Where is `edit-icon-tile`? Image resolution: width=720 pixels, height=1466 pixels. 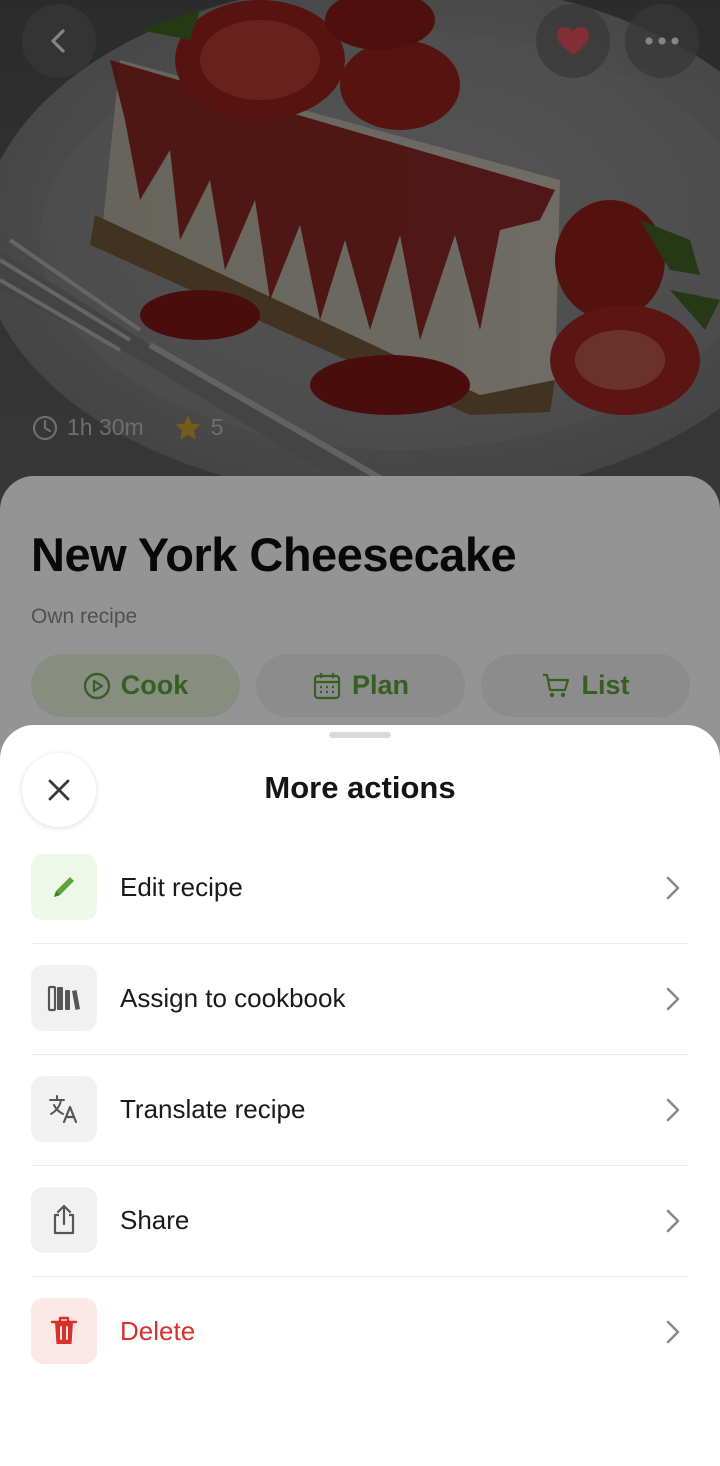 edit-icon-tile is located at coordinates (64, 887).